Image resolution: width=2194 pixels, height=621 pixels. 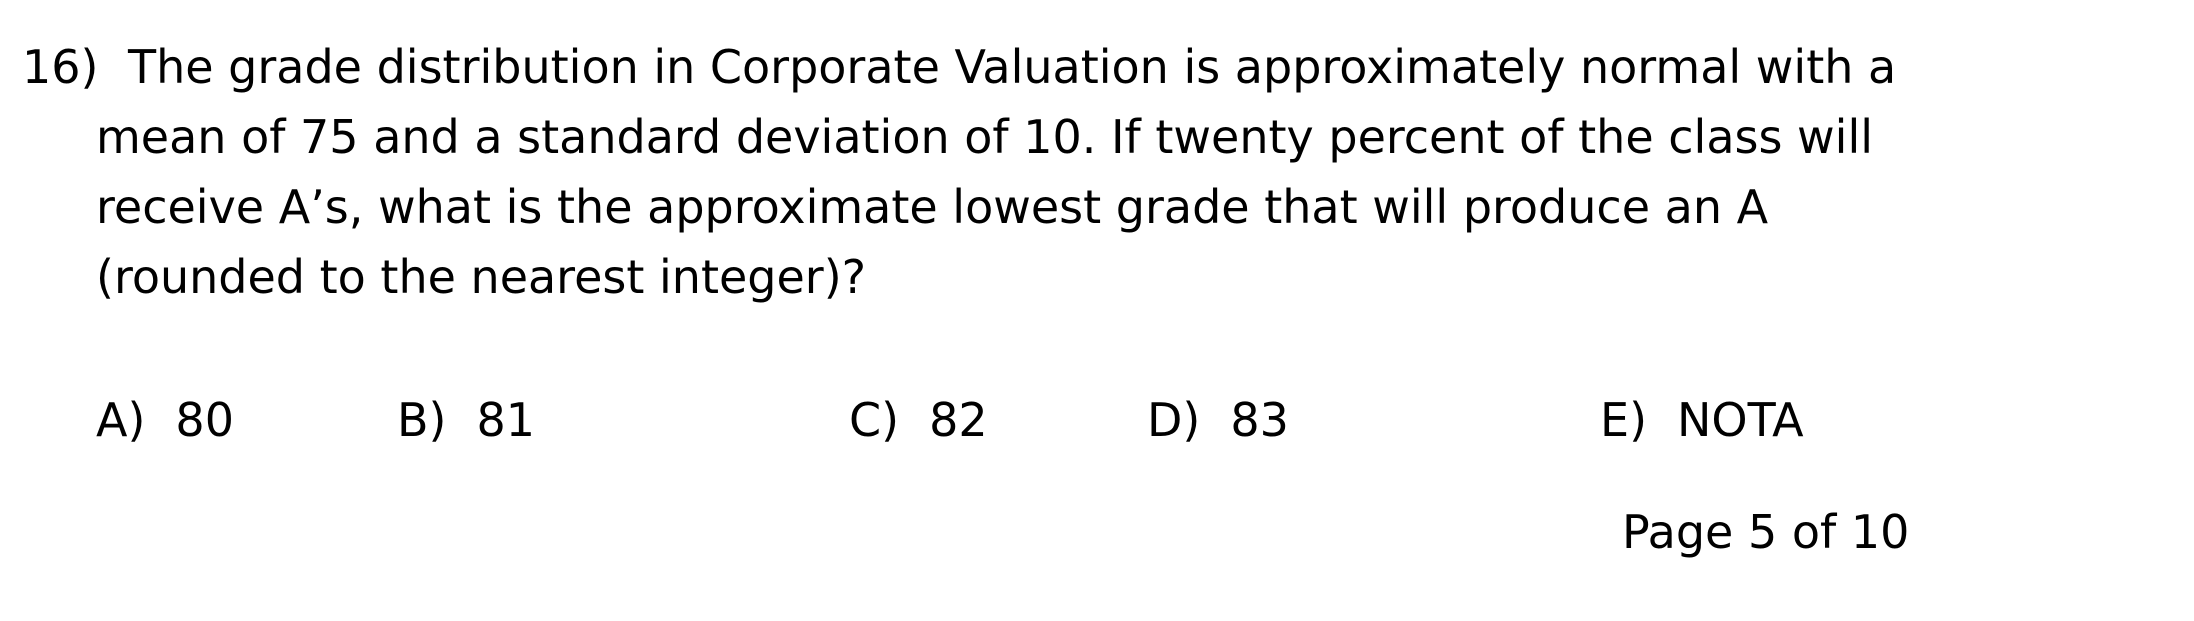 I want to click on choice-e: E) NOTA, so click(x=1702, y=420).